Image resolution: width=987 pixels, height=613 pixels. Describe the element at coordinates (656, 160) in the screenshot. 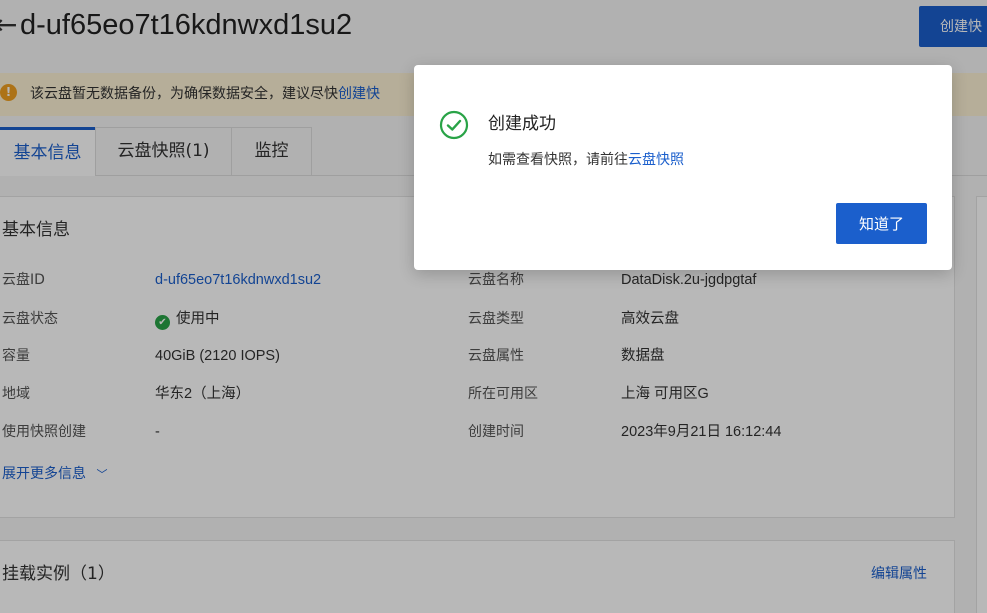

I see `snapshot-link: 云盘快照` at that location.